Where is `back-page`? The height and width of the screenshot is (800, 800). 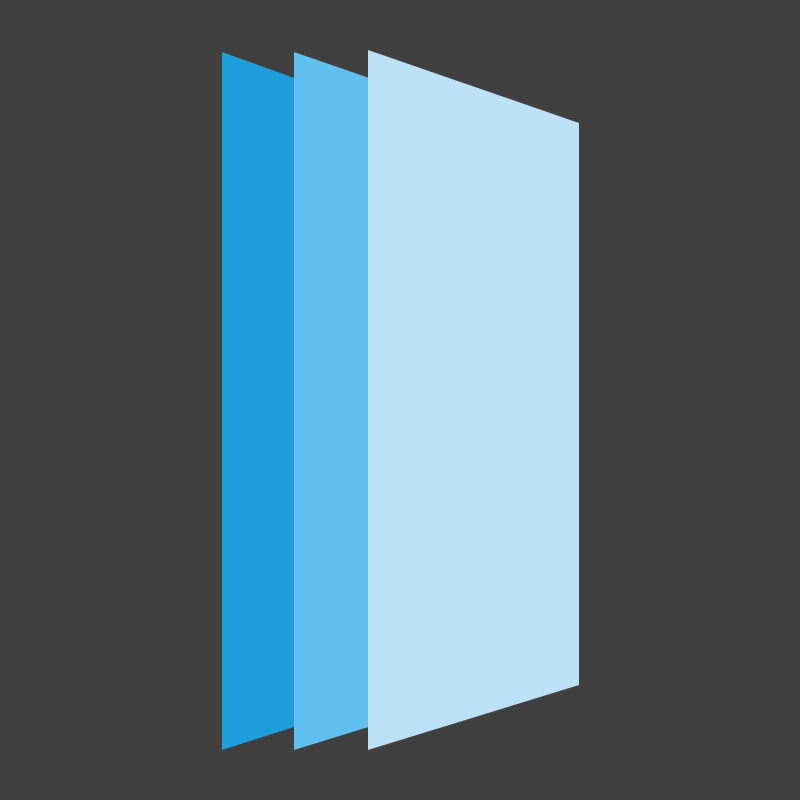
back-page is located at coordinates (261, 401).